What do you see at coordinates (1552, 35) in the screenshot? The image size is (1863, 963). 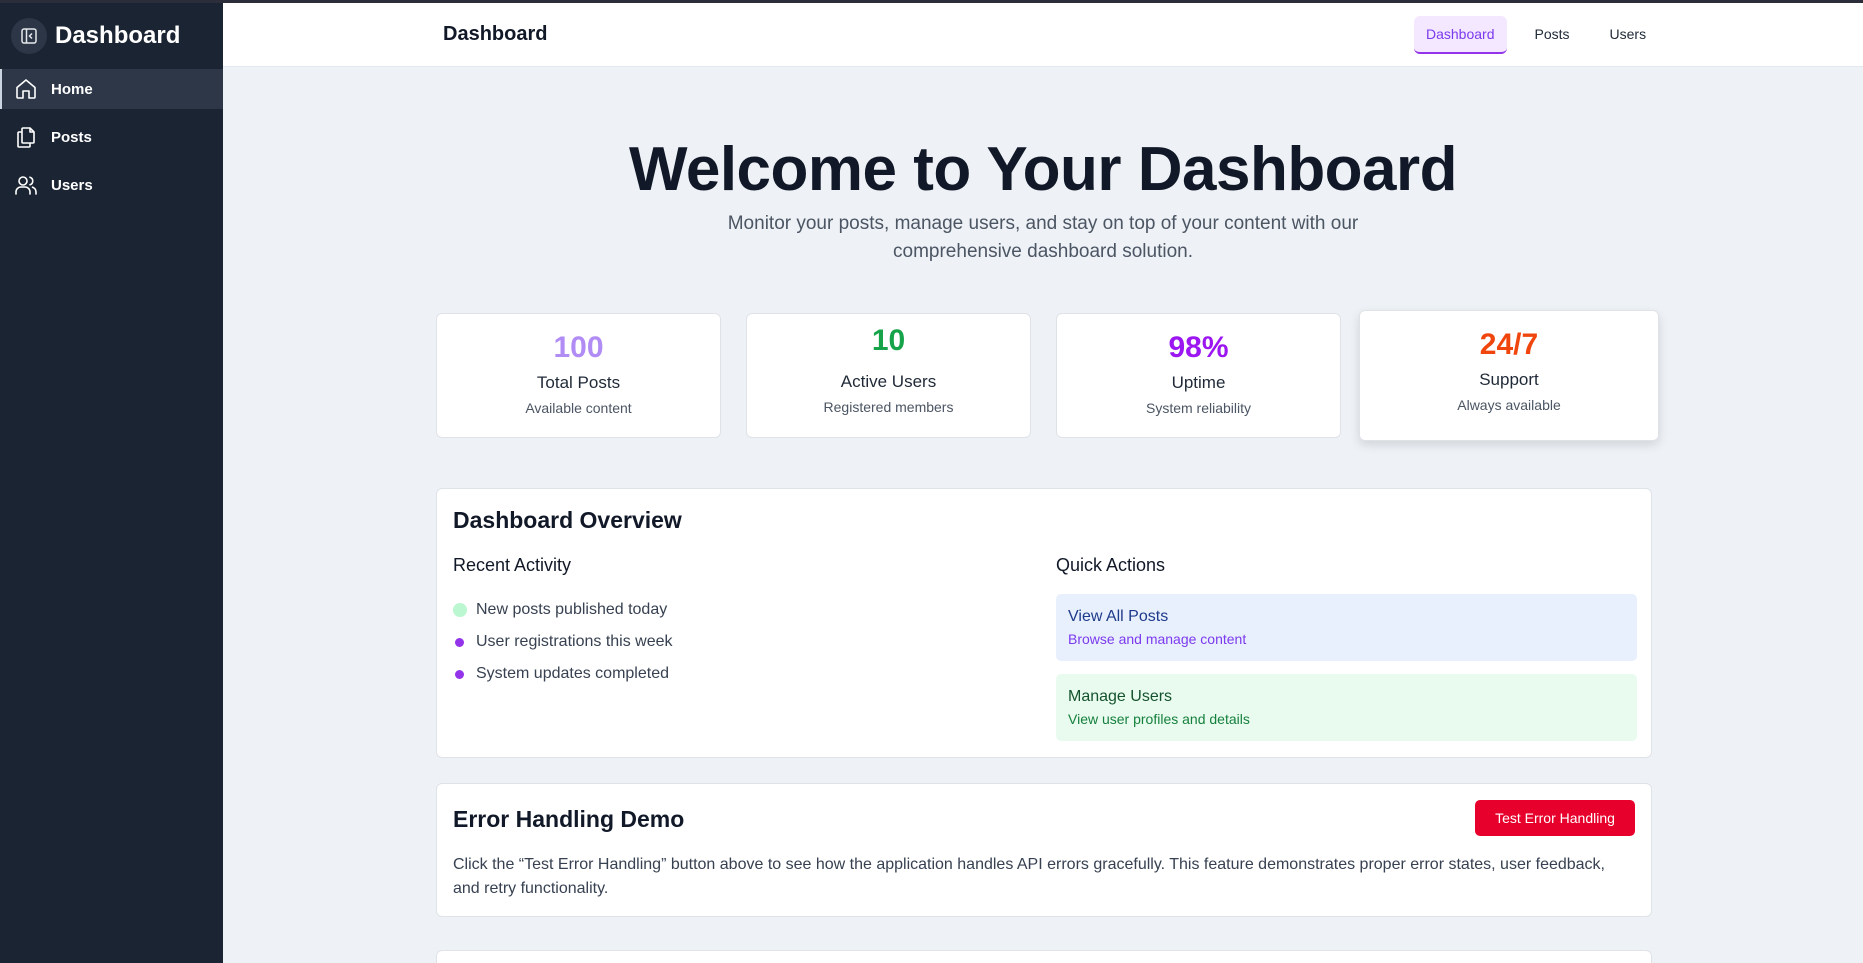 I see `tab-posts: Posts` at bounding box center [1552, 35].